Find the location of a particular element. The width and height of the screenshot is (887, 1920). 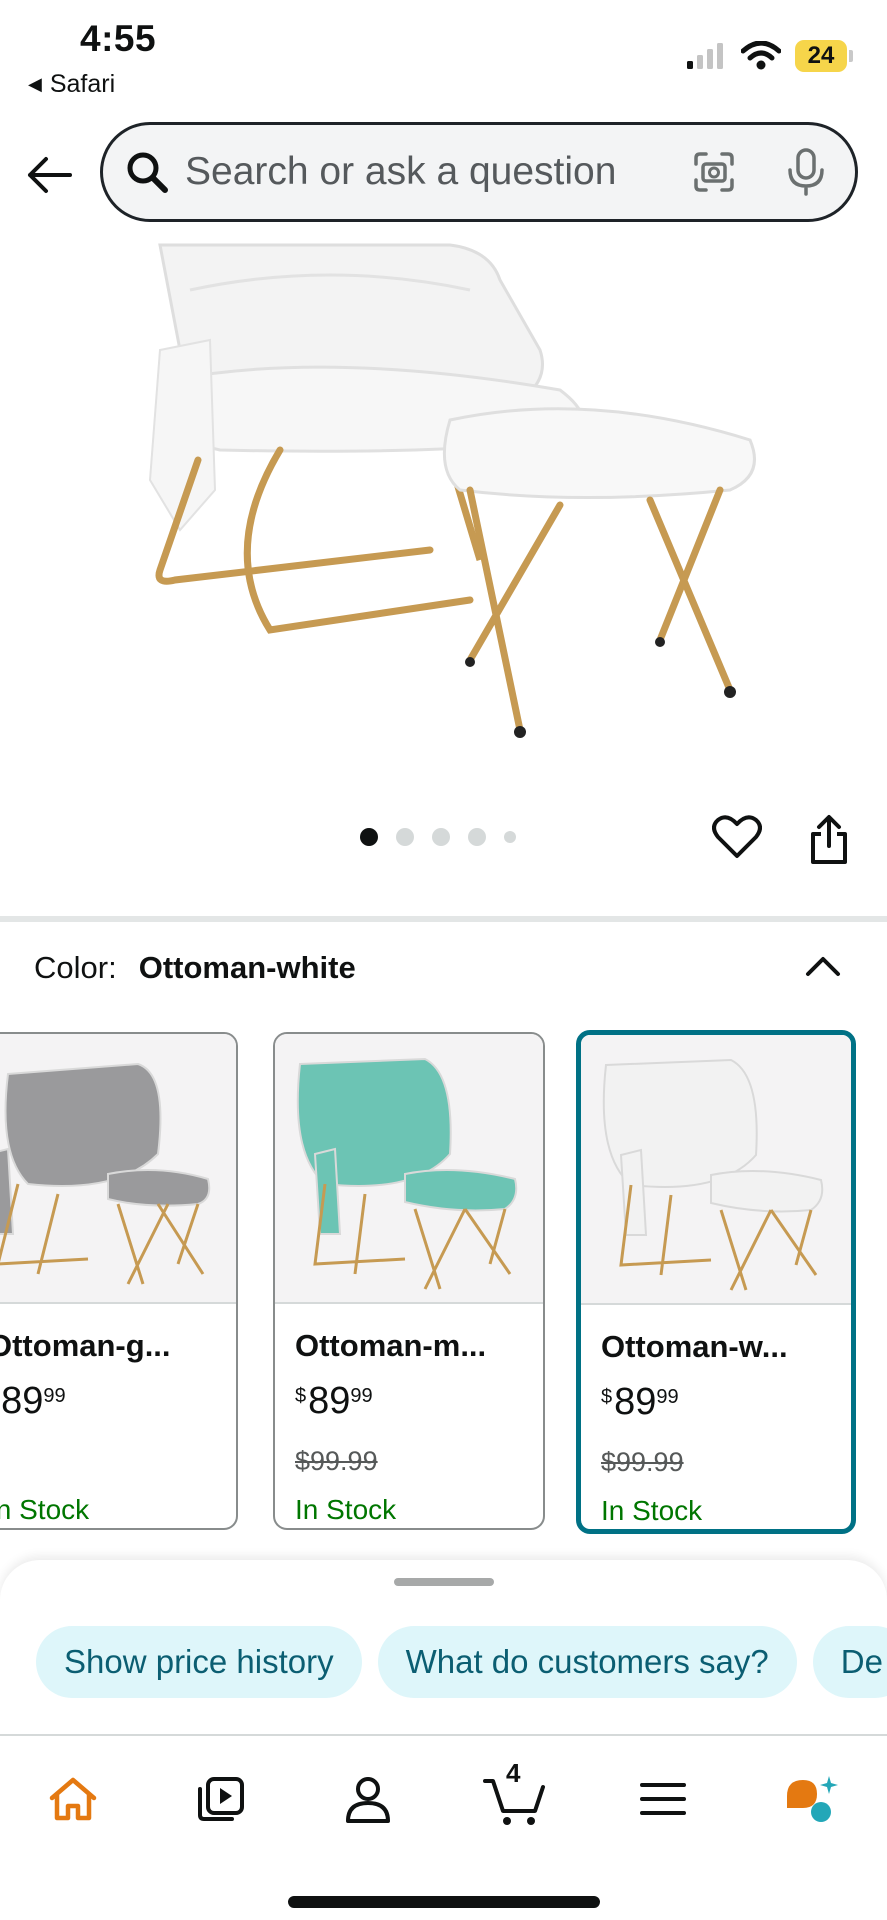

tab-home is located at coordinates (73, 1799).